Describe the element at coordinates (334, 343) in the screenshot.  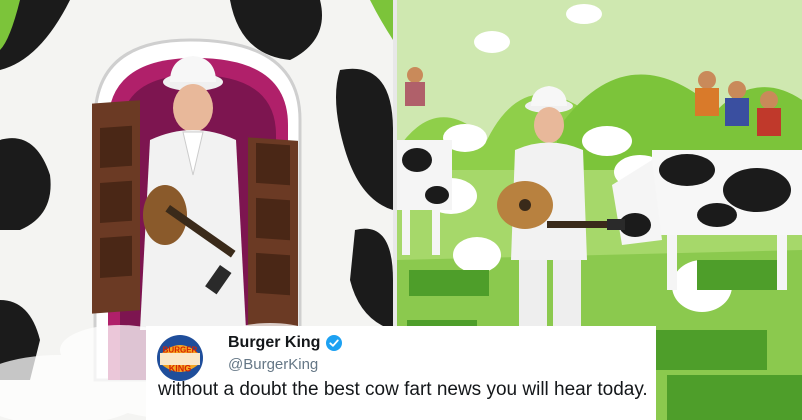
I see `verified-badge-icon` at that location.